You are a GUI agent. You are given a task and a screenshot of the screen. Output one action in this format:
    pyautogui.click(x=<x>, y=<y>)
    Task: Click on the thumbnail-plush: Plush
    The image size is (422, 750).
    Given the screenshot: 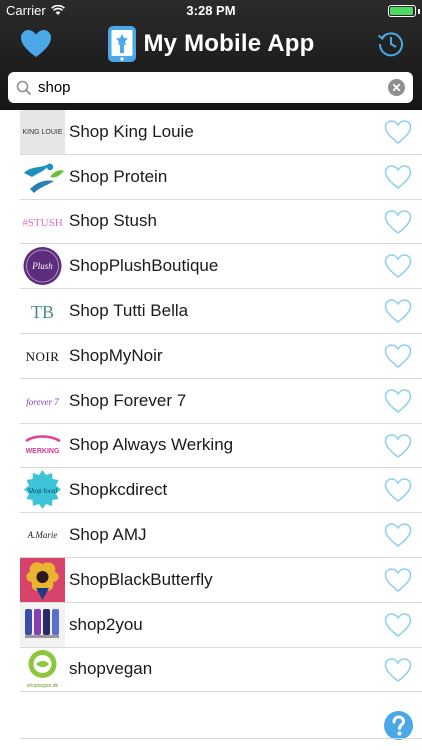 What is the action you would take?
    pyautogui.click(x=42, y=266)
    